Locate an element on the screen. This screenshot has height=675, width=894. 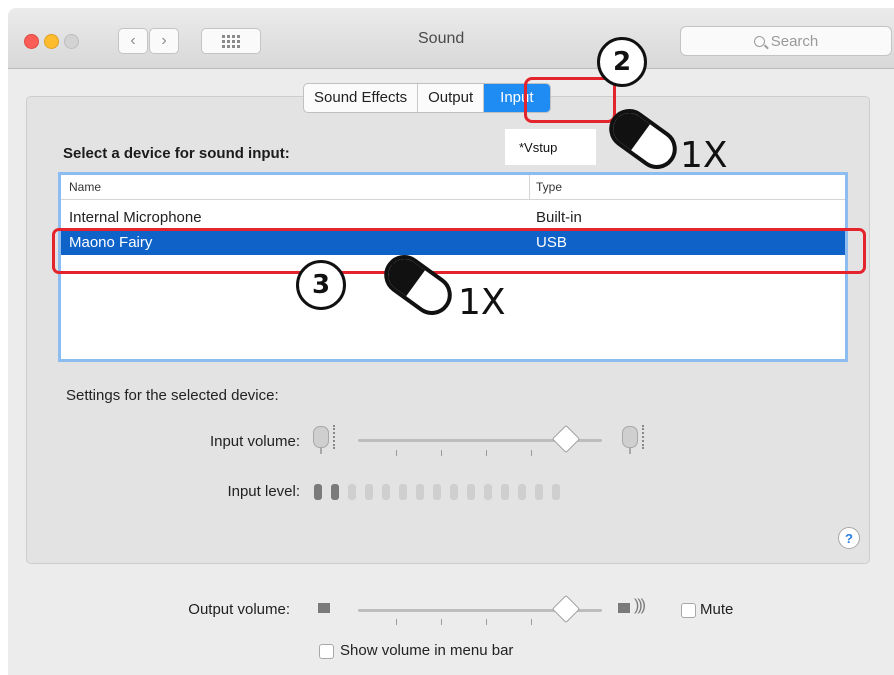
table-row: Internal Microphone Built-in is located at coordinates (453, 218).